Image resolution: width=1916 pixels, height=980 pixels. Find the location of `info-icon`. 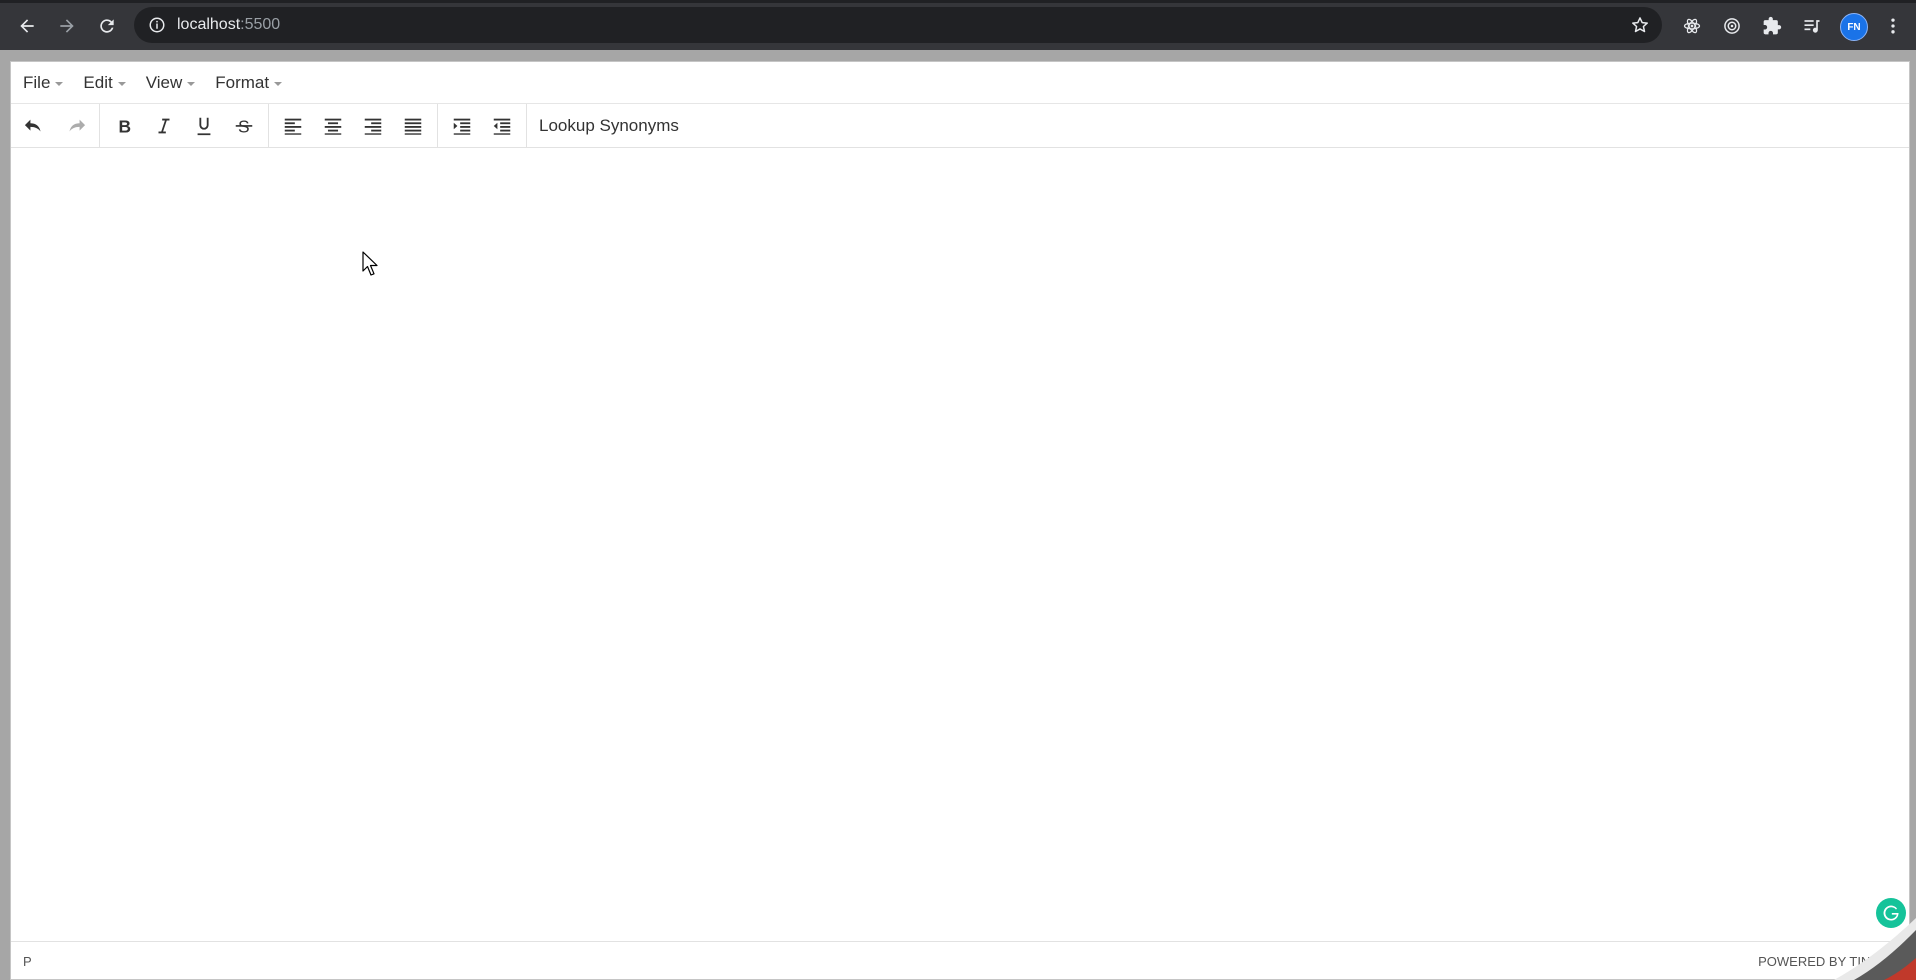

info-icon is located at coordinates (157, 25).